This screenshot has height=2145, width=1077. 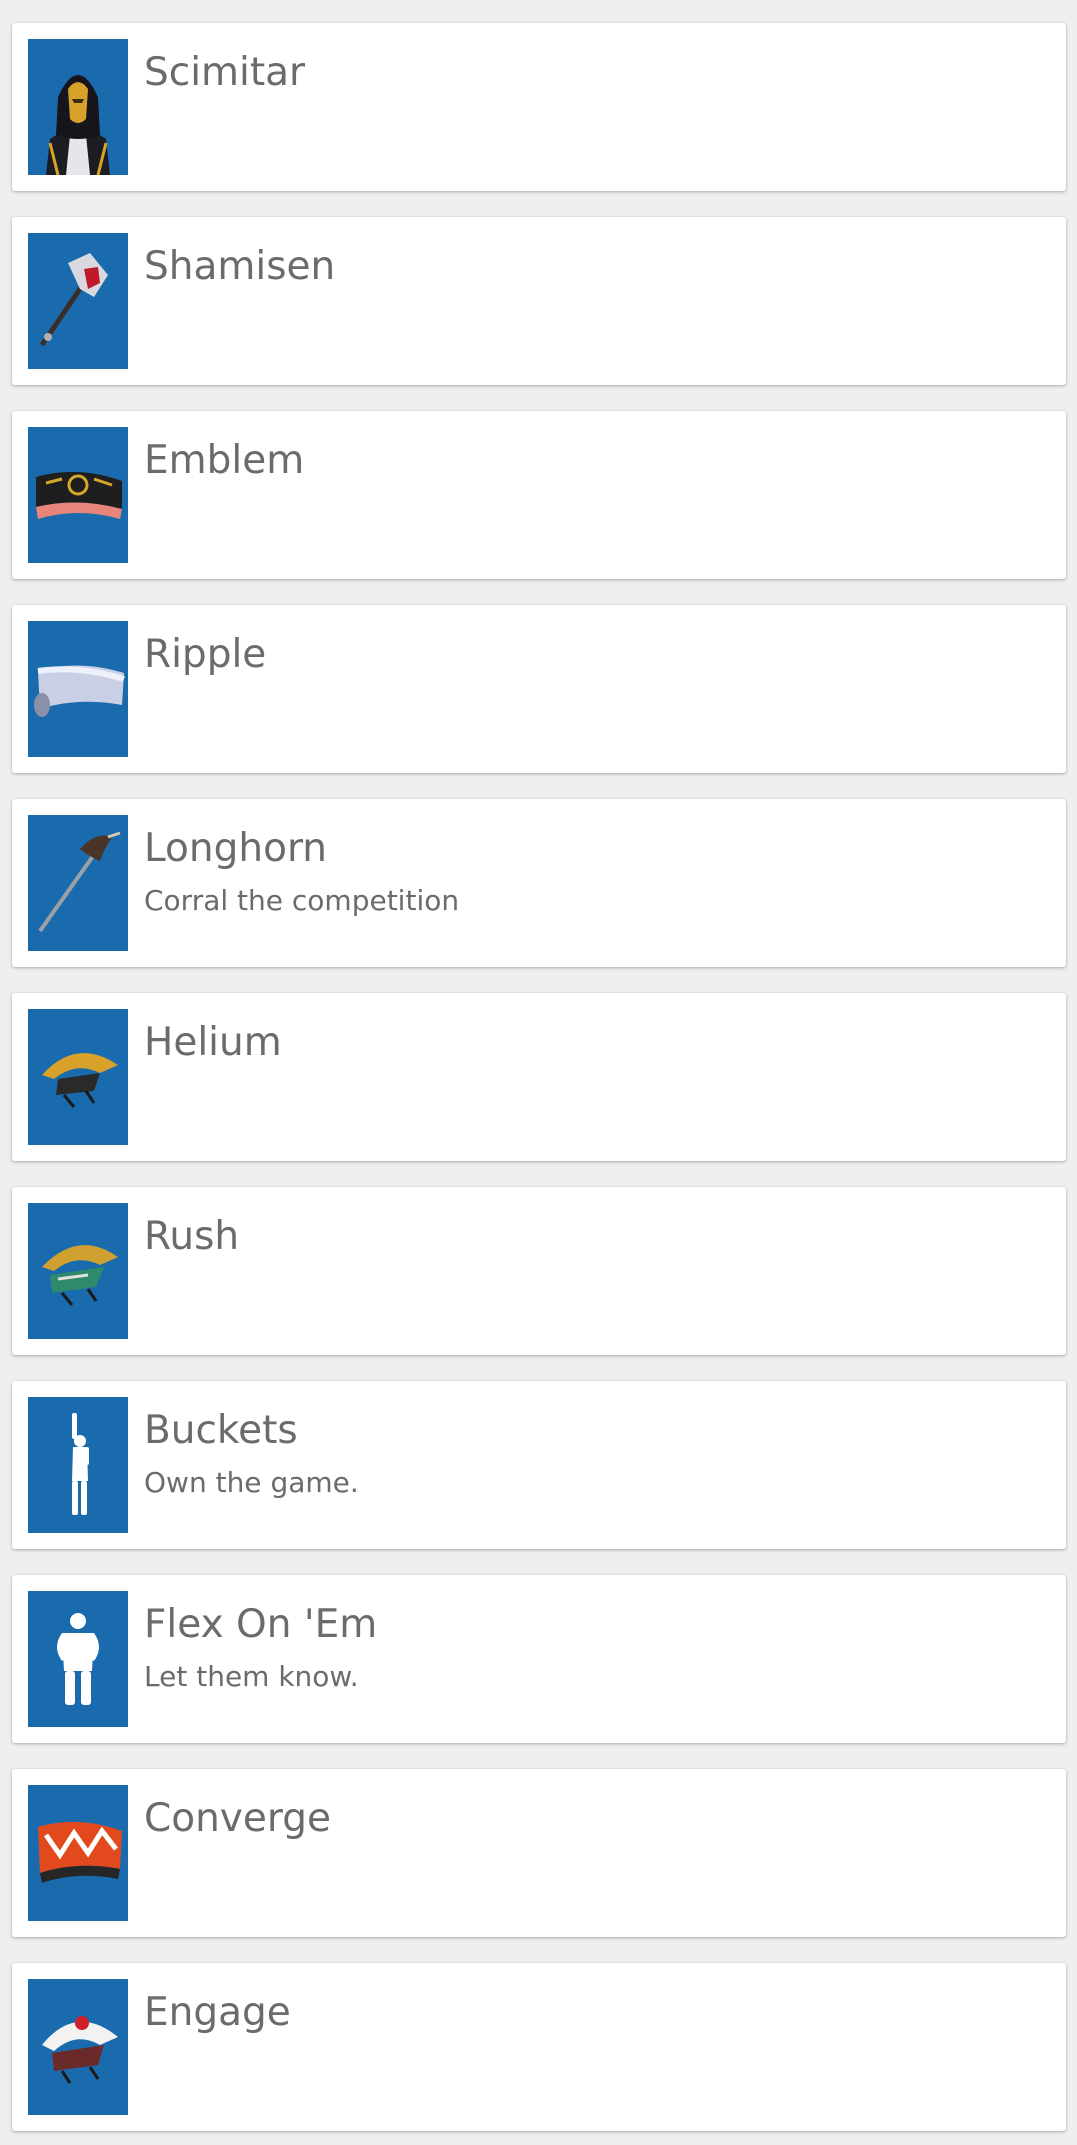 I want to click on item-name: Engage, so click(x=217, y=2012).